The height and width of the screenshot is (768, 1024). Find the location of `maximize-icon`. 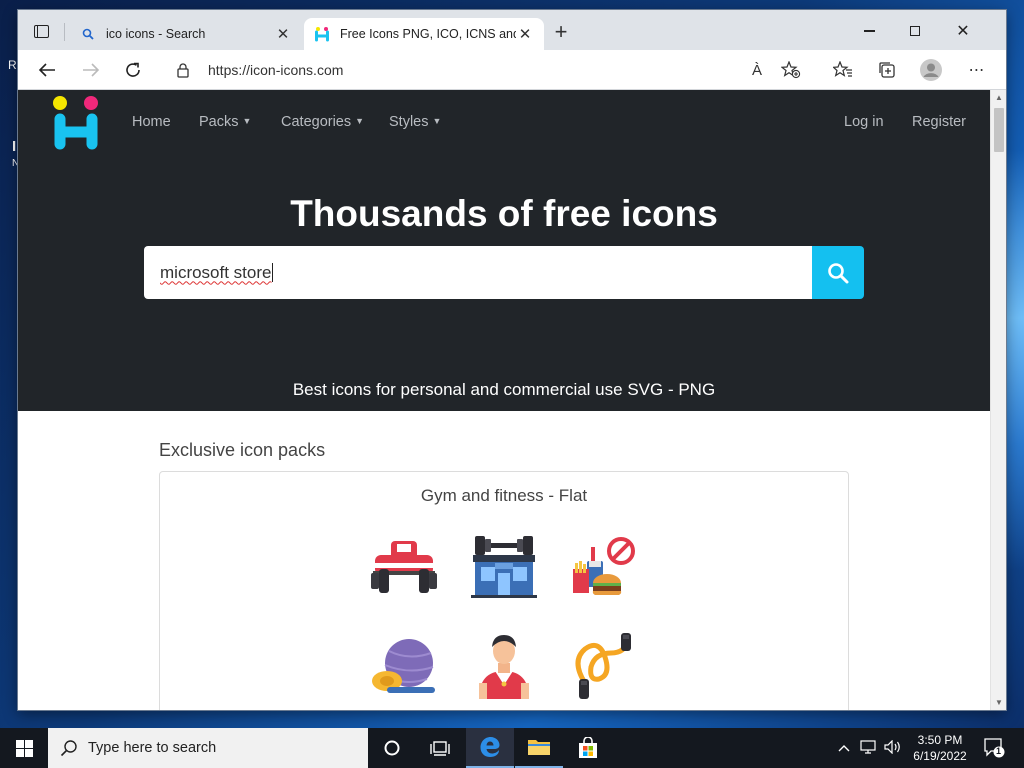

maximize-icon is located at coordinates (915, 31).